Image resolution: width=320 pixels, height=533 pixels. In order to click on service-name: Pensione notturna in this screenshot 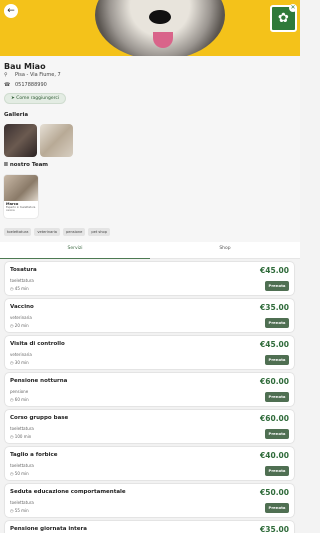, I will do `click(39, 381)`.